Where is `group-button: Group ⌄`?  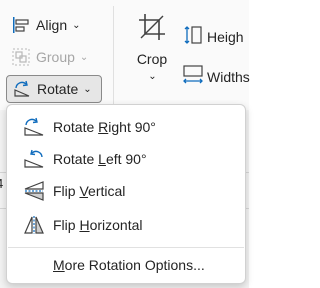 group-button: Group ⌄ is located at coordinates (49, 57).